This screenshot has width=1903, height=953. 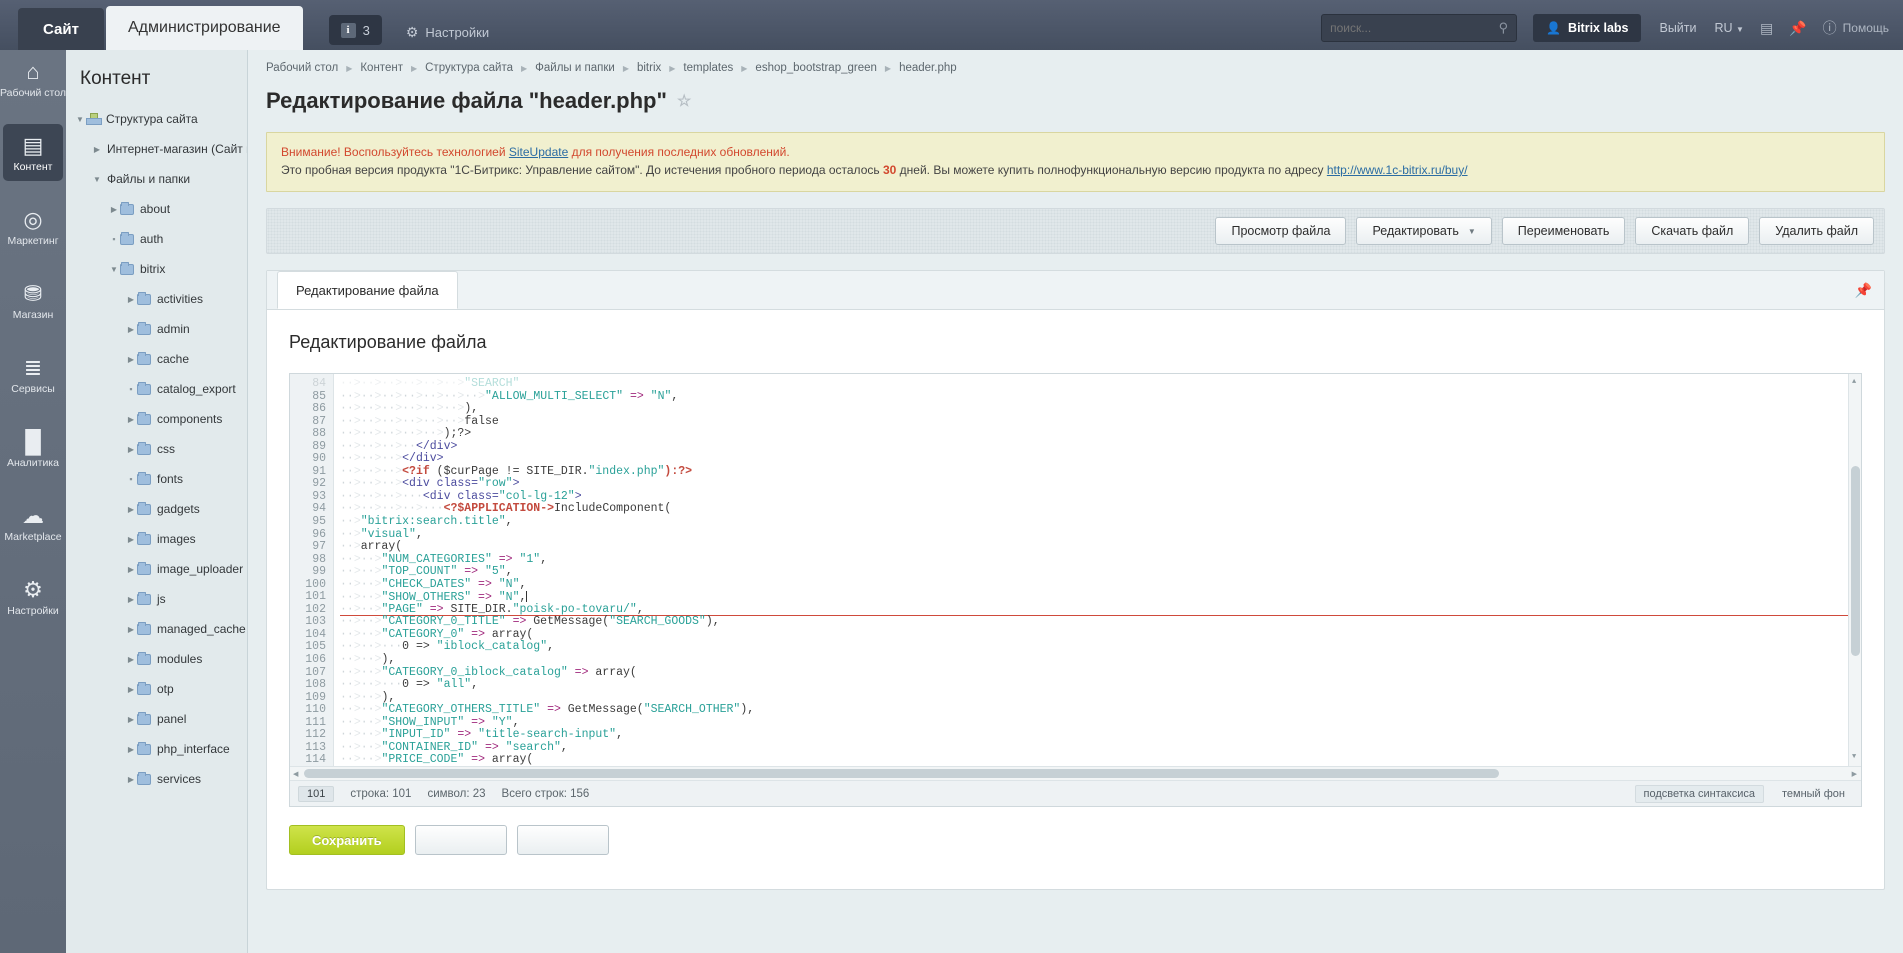 I want to click on horizontal-scroll-thumb, so click(x=901, y=773).